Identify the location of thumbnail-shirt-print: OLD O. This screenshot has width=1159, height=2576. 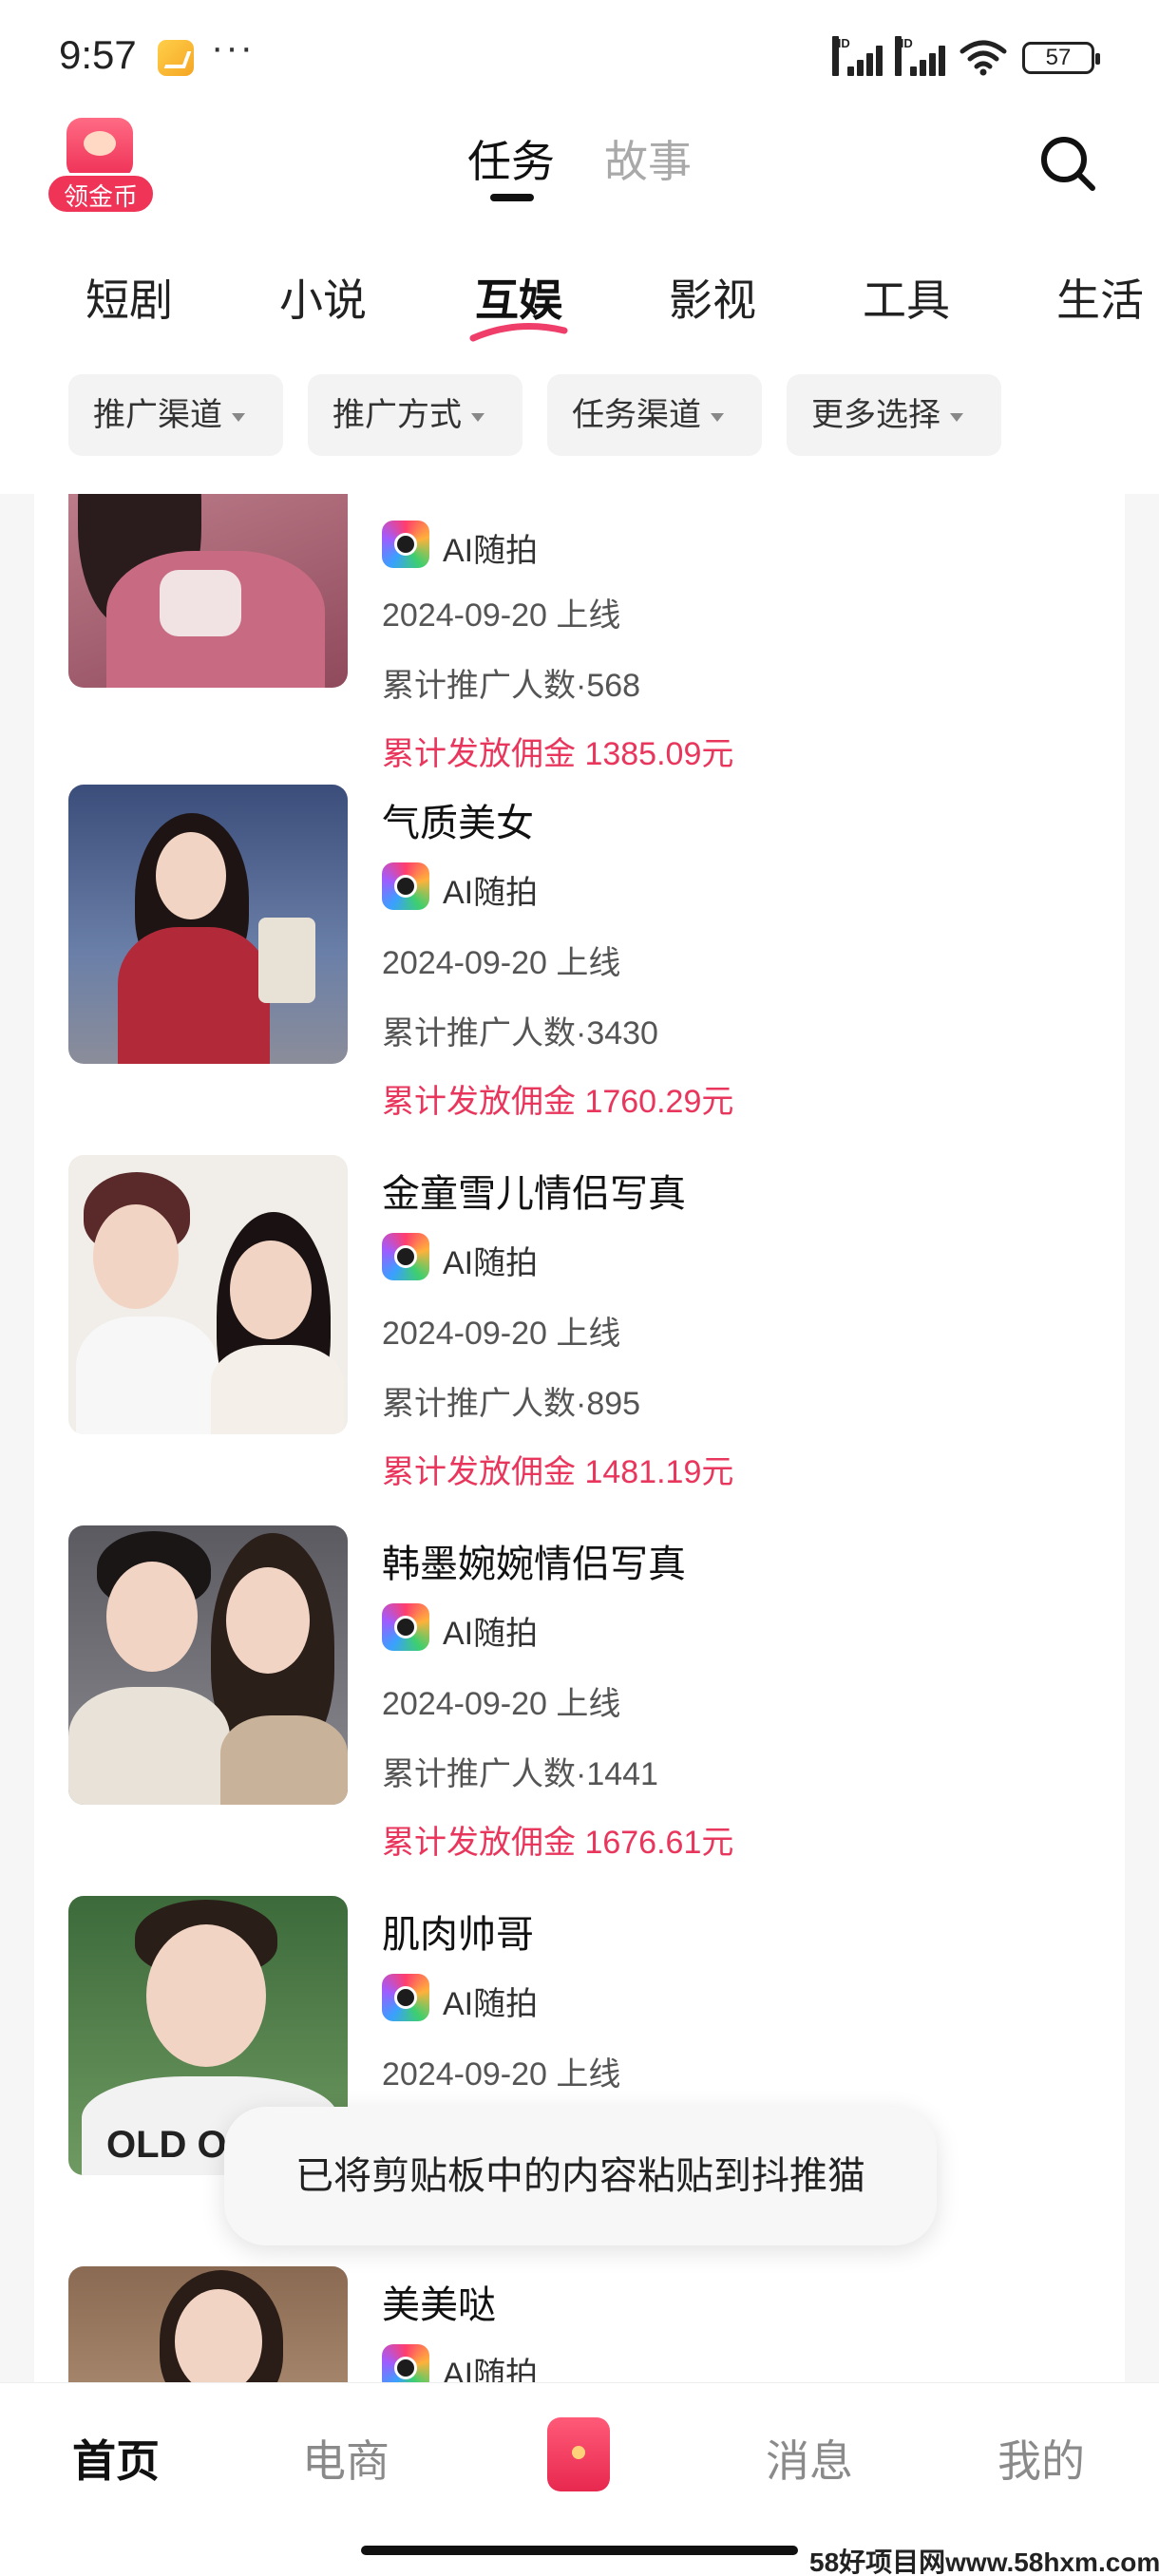
(166, 2145).